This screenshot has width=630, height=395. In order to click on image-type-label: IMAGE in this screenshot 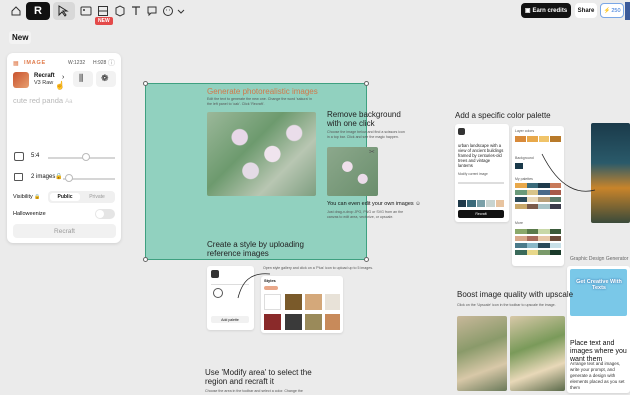, I will do `click(35, 63)`.